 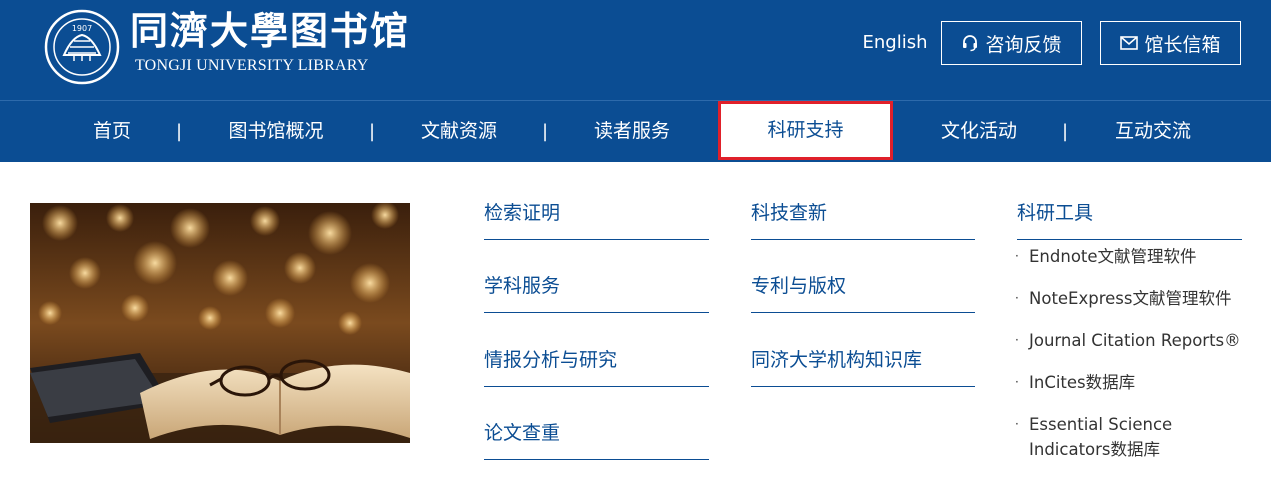 I want to click on menu-link-intelligence-analysis: 情报分析与研究, so click(x=596, y=367).